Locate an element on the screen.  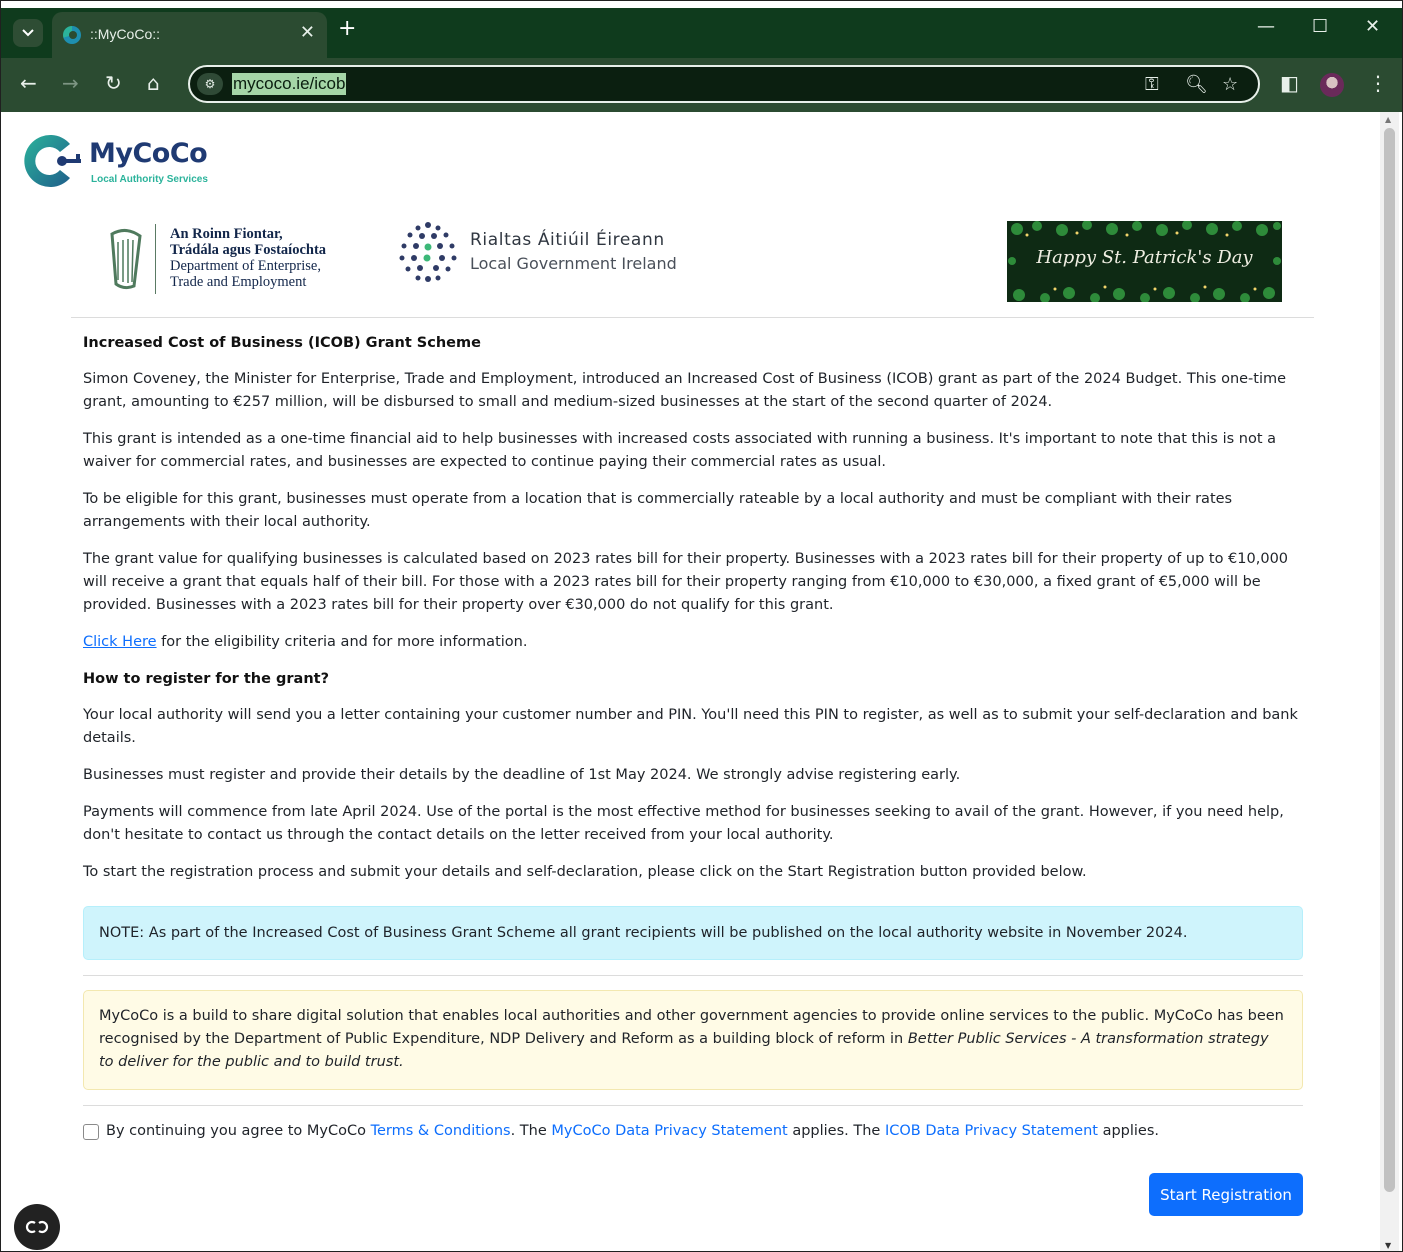
scroll-up-icon: ▲ is located at coordinates (1388, 119).